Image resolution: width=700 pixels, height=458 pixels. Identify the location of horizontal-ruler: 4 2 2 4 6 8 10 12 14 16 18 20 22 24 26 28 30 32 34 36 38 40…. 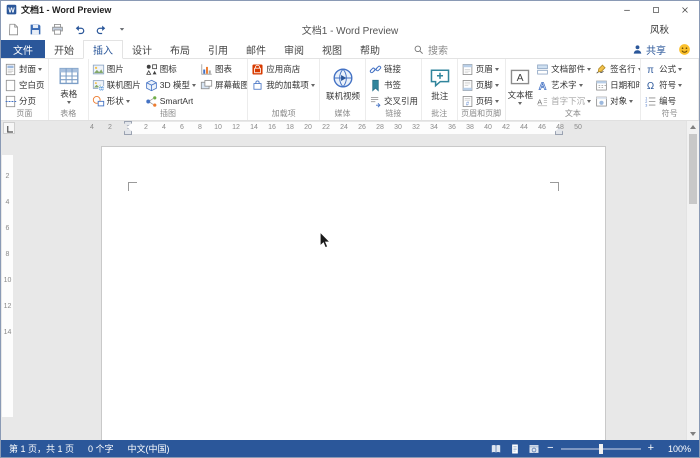
(350, 128).